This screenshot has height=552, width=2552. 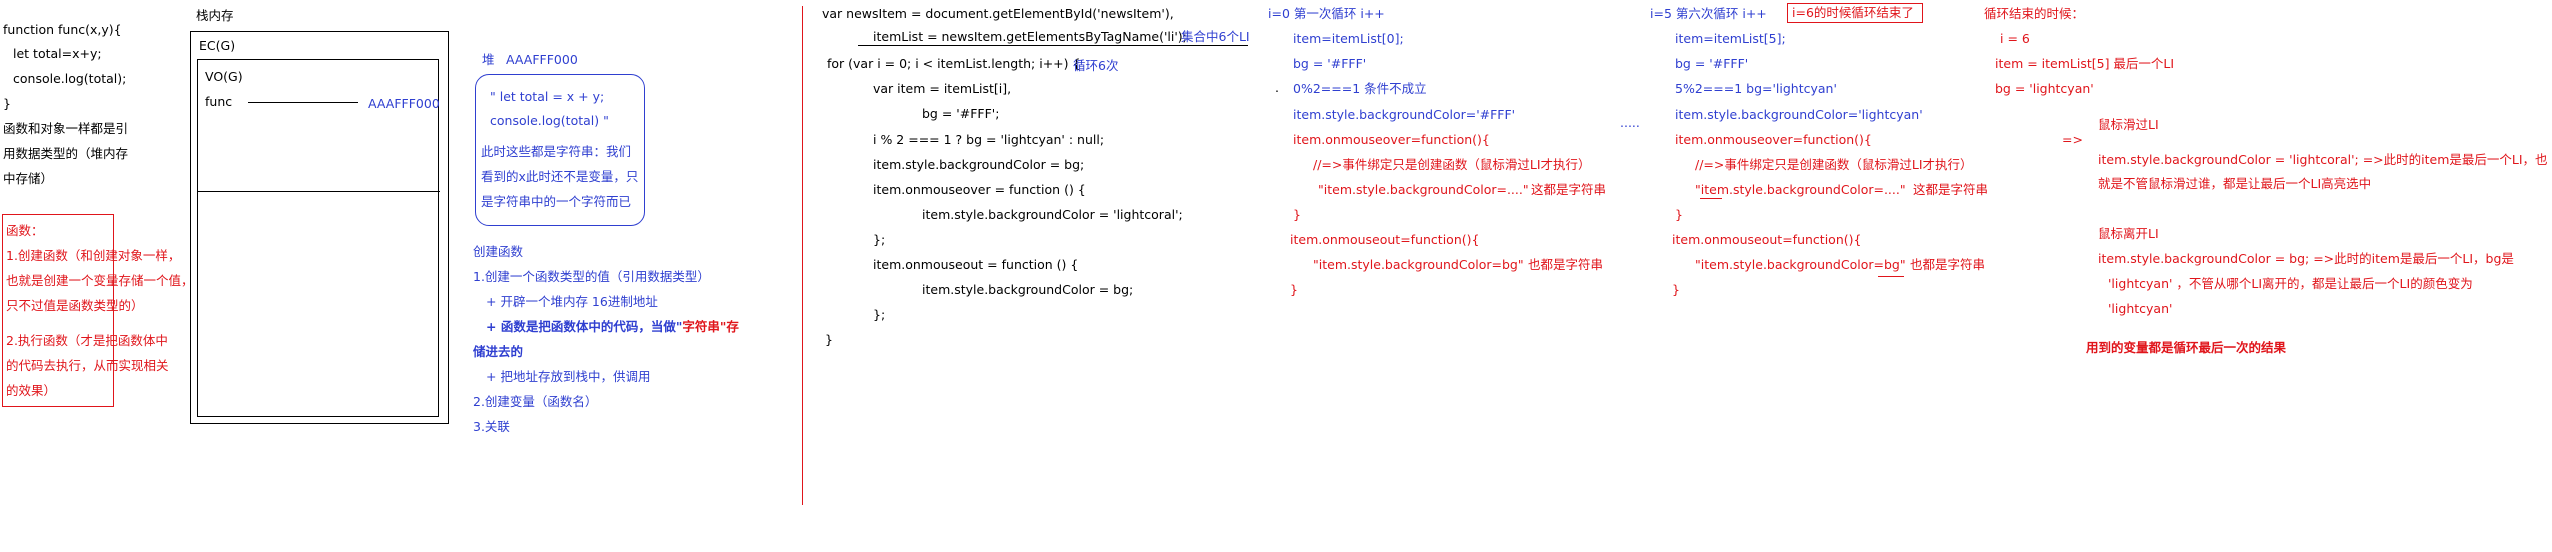 I want to click on stack-title: 栈内存, so click(x=215, y=15).